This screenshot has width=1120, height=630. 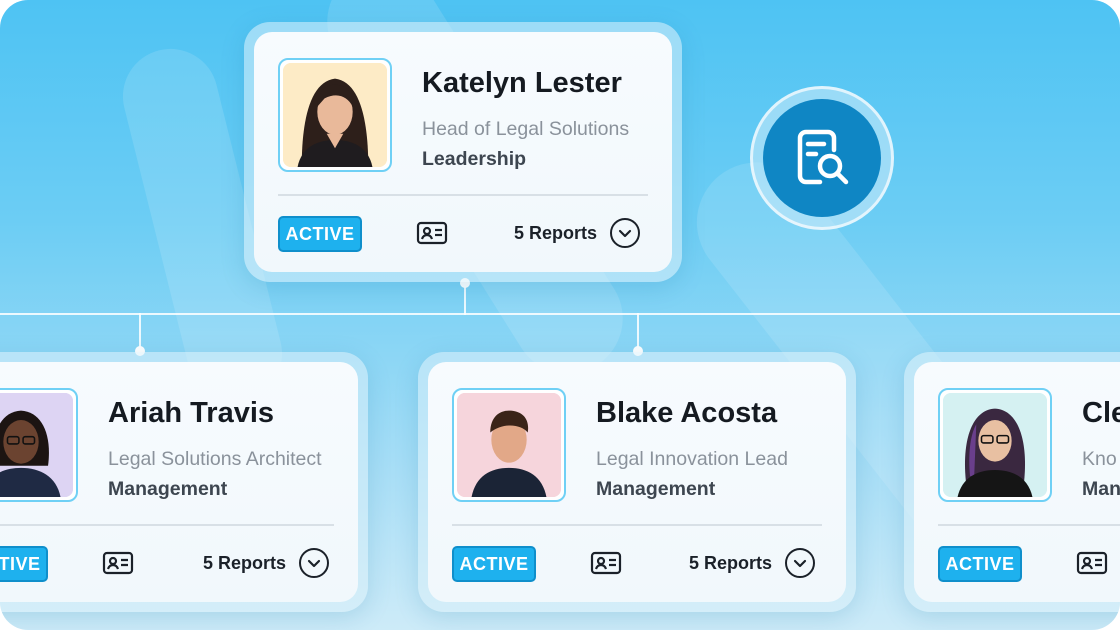 I want to click on employee-role: Kno, so click(x=1099, y=459).